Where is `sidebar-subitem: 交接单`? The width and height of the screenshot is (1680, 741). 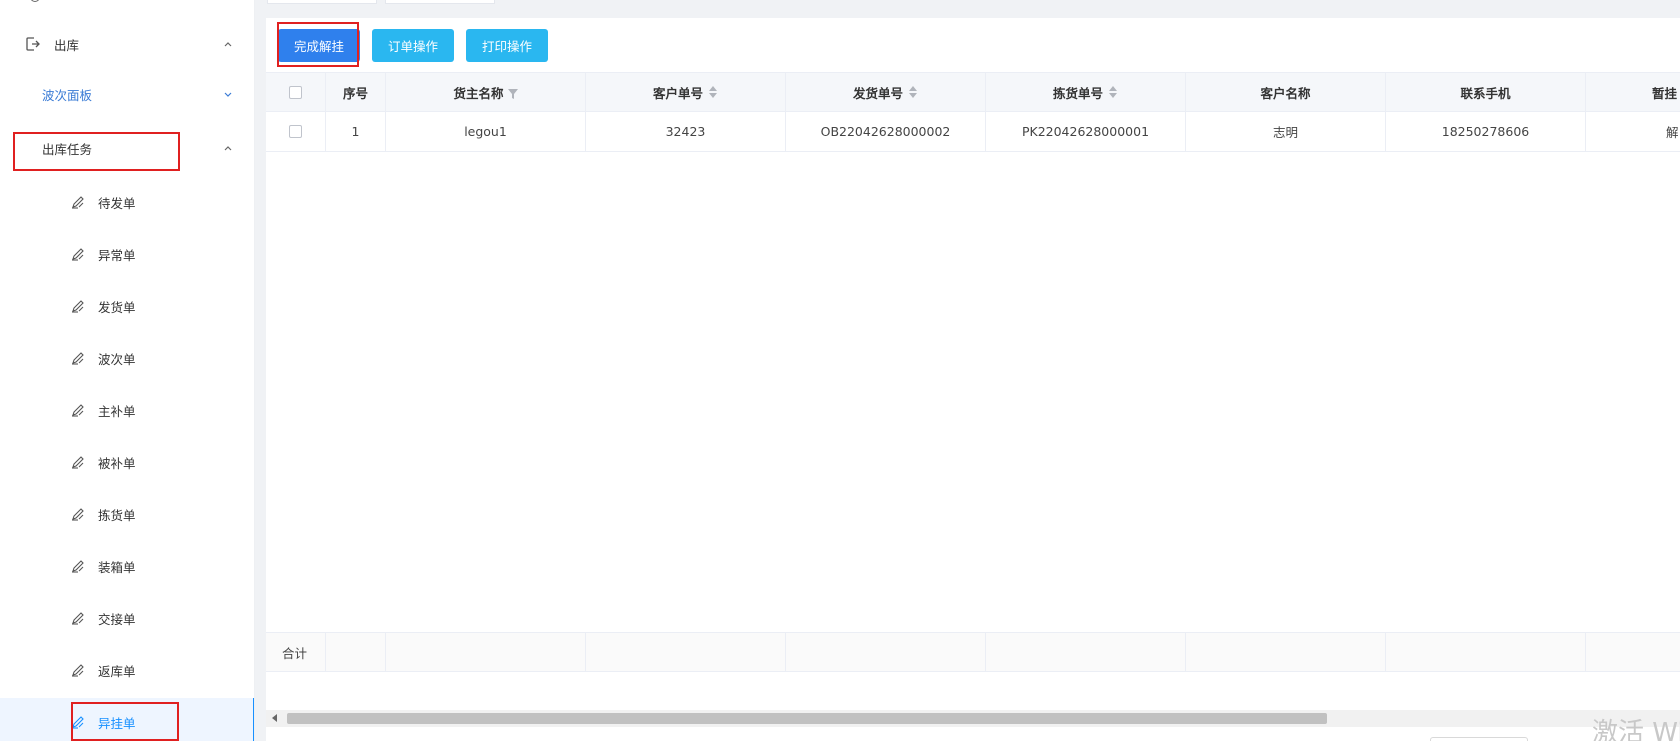 sidebar-subitem: 交接单 is located at coordinates (127, 618).